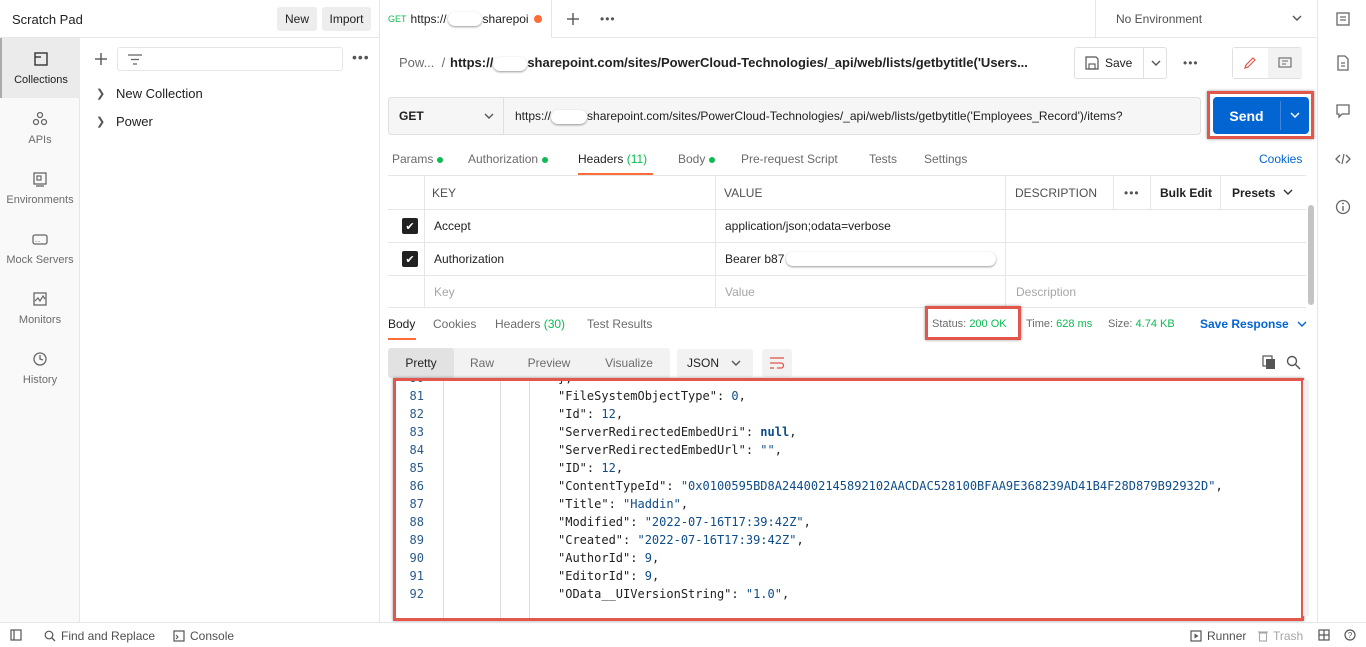 Image resolution: width=1366 pixels, height=647 pixels. I want to click on trash-icon, so click(1263, 636).